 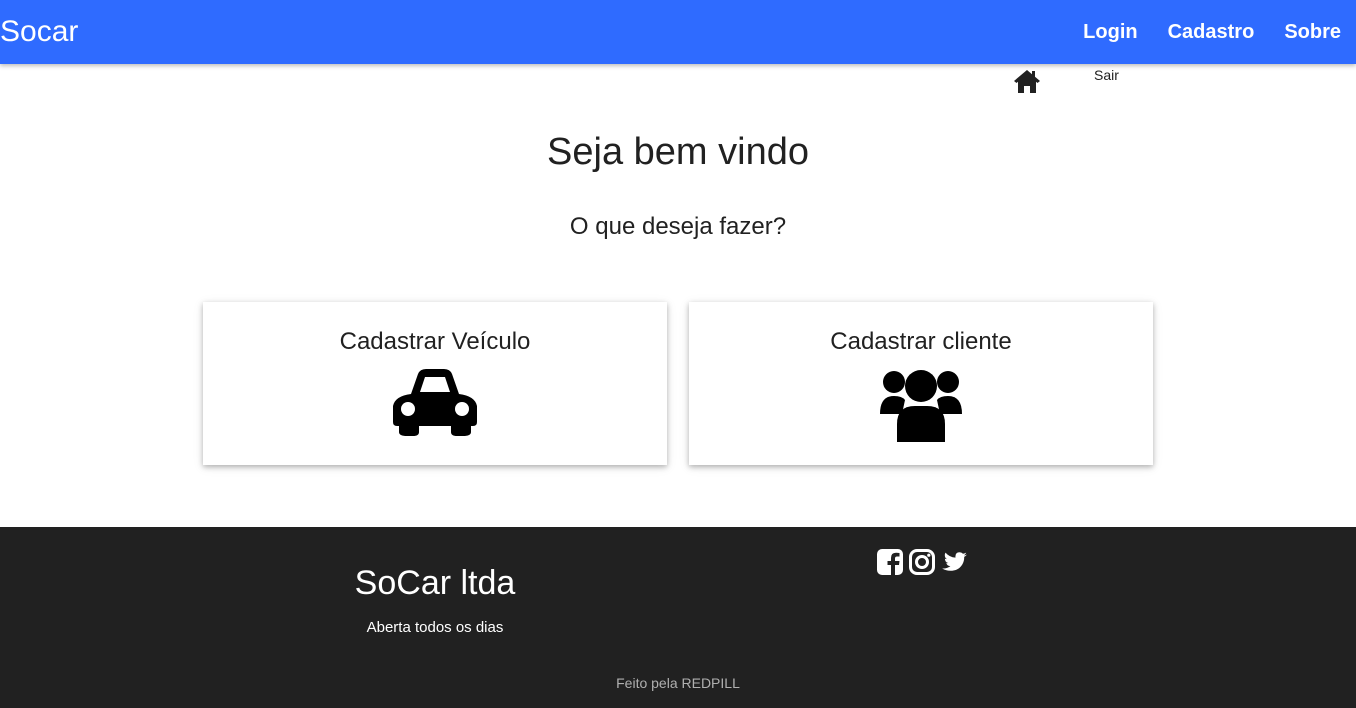 What do you see at coordinates (435, 341) in the screenshot?
I see `card-title: Cadastrar Veículo` at bounding box center [435, 341].